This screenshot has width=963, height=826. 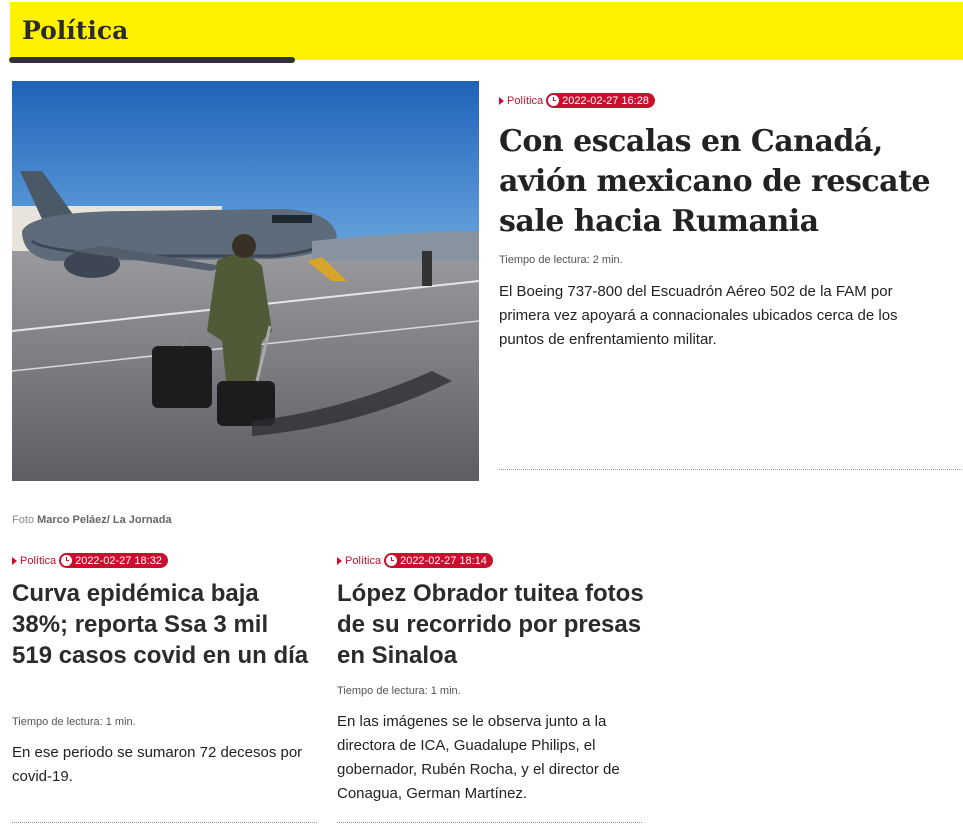 I want to click on article-2-category: Política, so click(x=363, y=561).